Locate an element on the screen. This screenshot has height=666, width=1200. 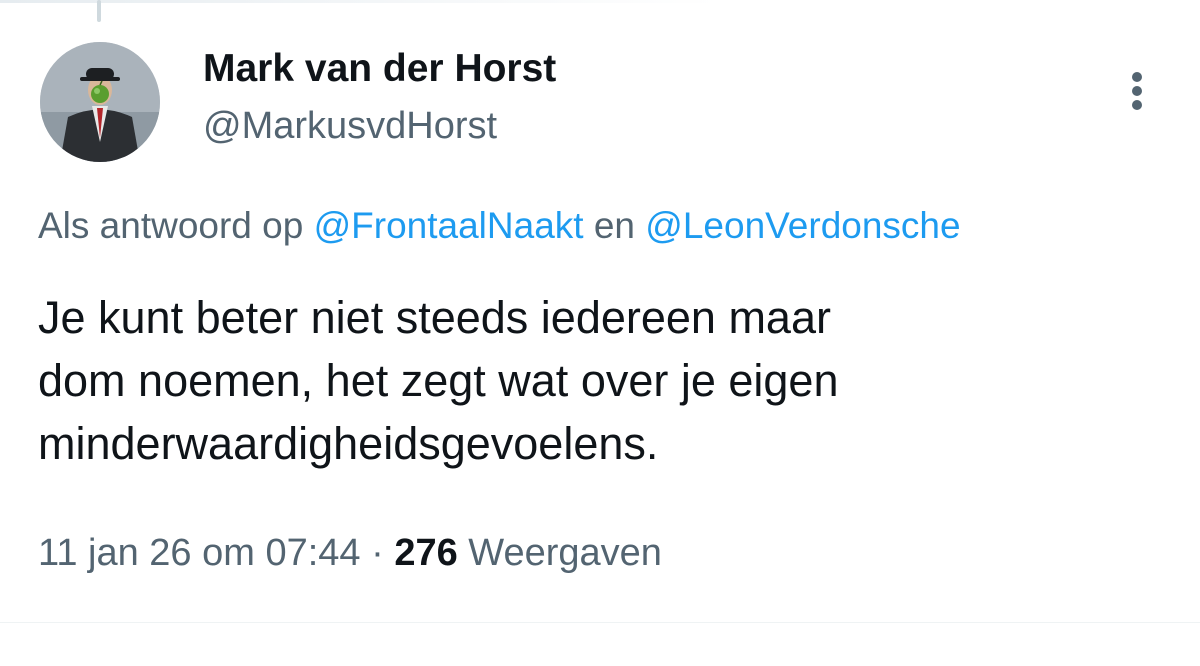
tweet-text-line: dom noemen, het zegt wat over je eigen is located at coordinates (438, 380).